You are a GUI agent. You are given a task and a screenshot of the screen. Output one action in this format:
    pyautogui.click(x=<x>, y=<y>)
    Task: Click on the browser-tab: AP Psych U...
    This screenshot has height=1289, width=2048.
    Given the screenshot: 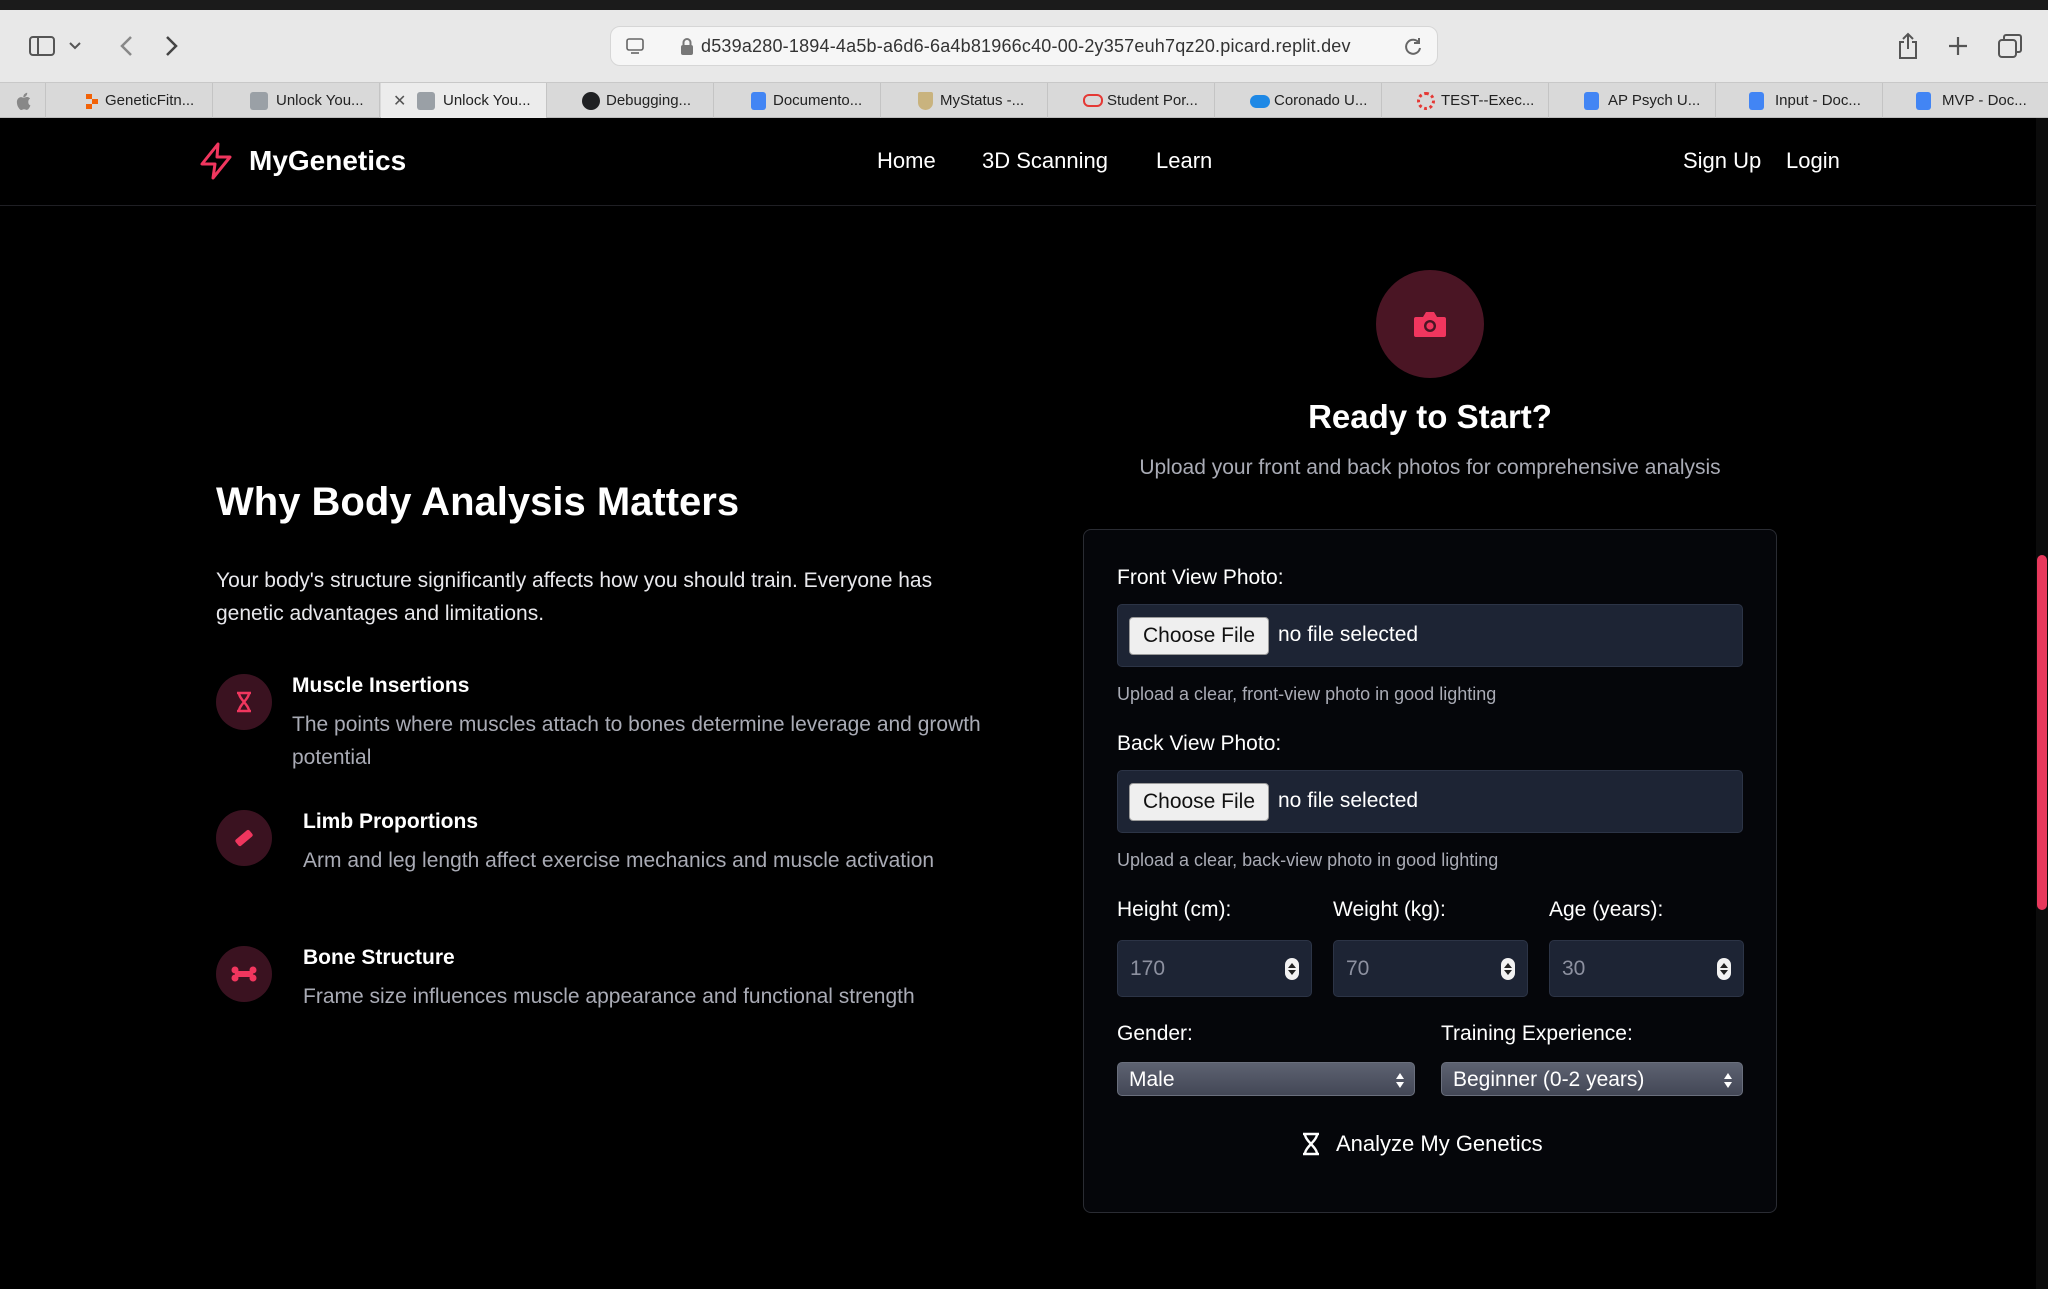 What is the action you would take?
    pyautogui.click(x=1633, y=101)
    